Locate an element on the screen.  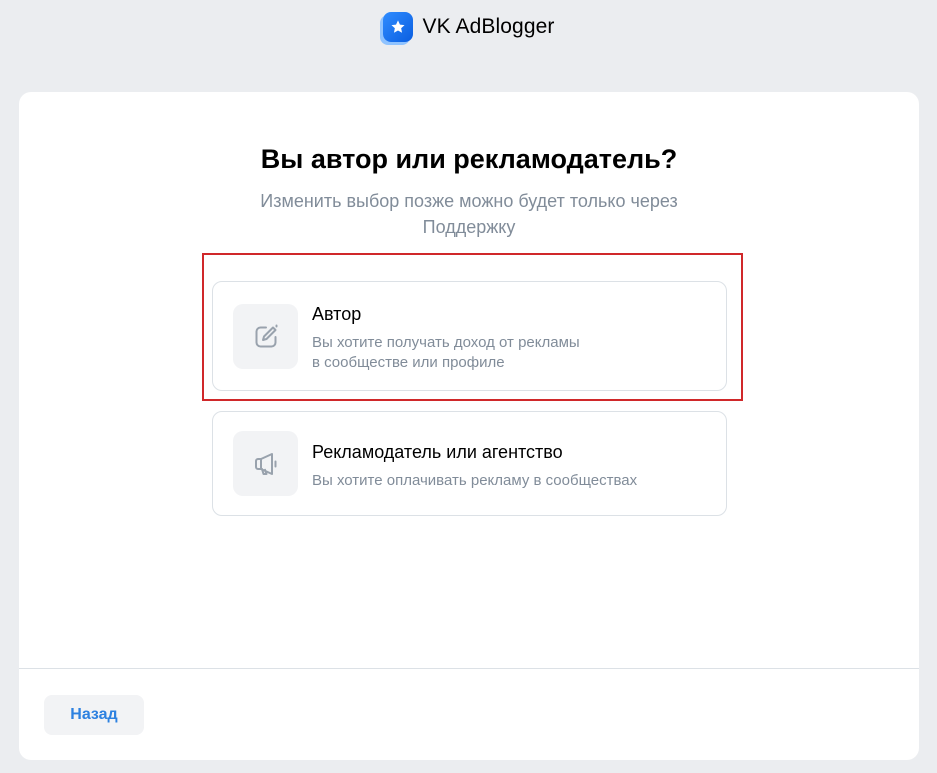
option-description-line: в сообществе или профиле is located at coordinates (408, 362).